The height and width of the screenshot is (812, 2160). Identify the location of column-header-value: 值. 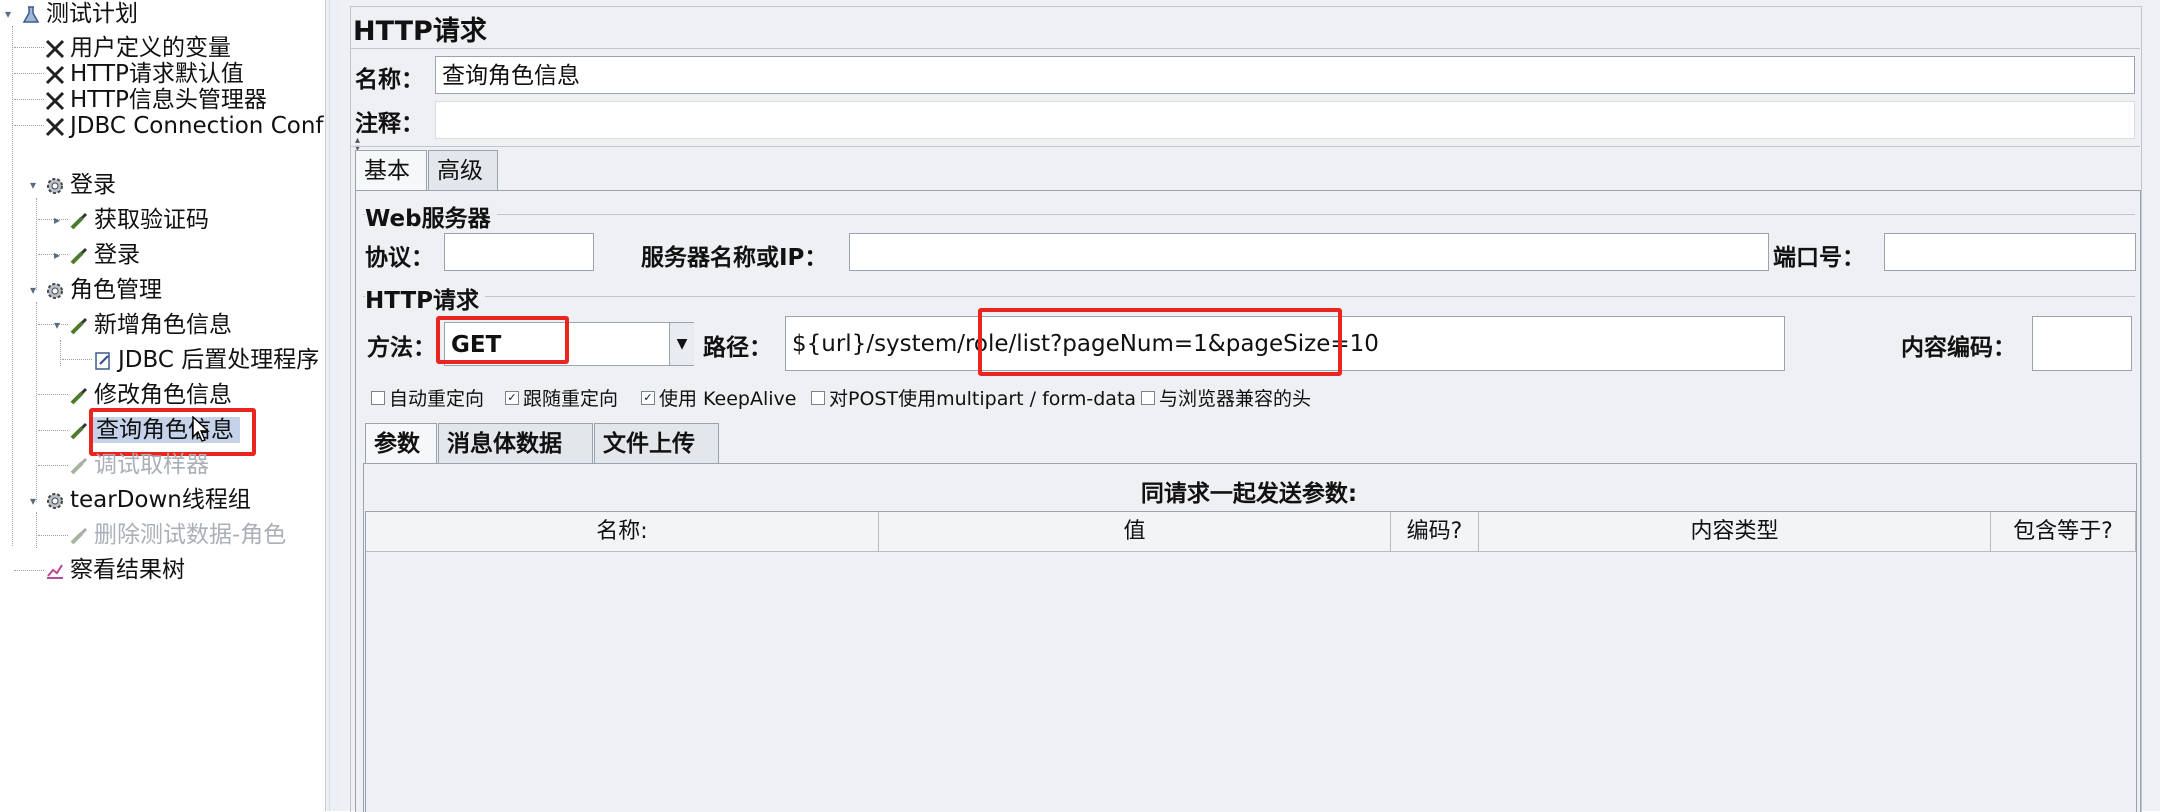
(1135, 532).